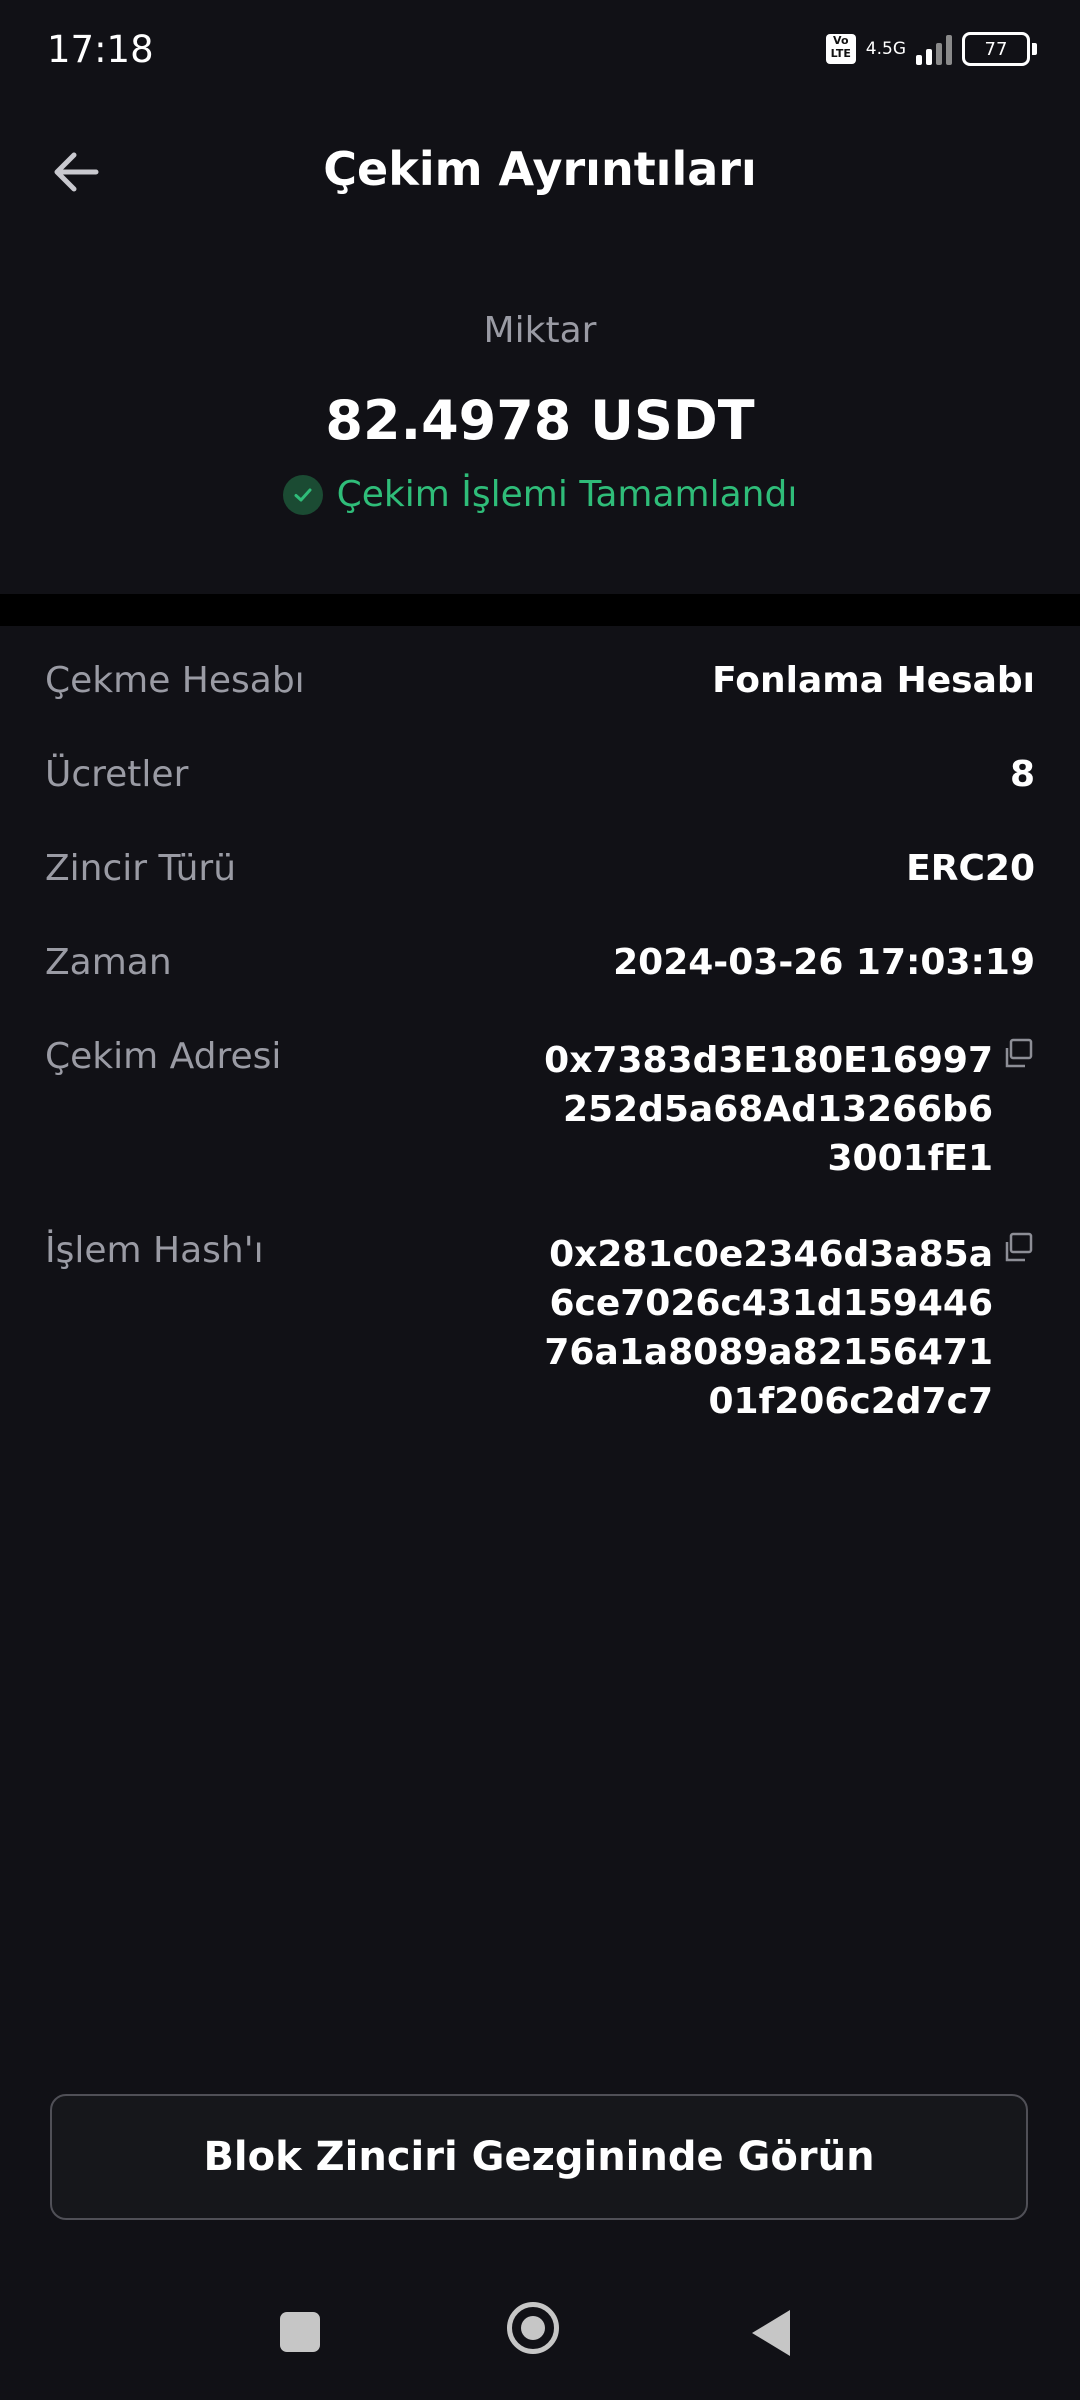 The height and width of the screenshot is (2400, 1080). I want to click on time-value: 2024-03-26 17:03:19, so click(824, 962).